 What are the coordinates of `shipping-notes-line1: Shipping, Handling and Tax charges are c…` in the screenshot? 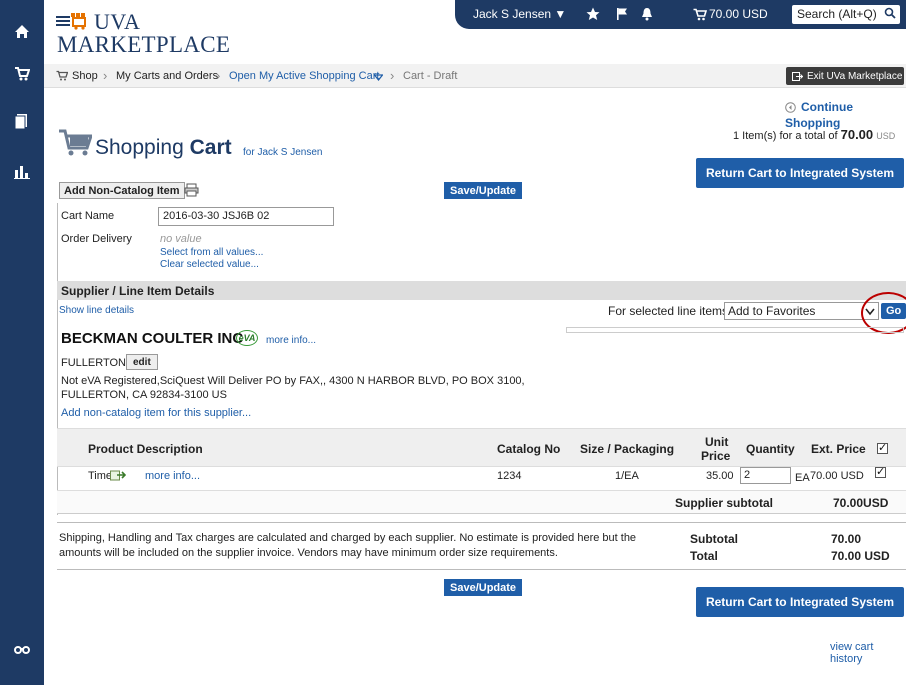 It's located at (348, 538).